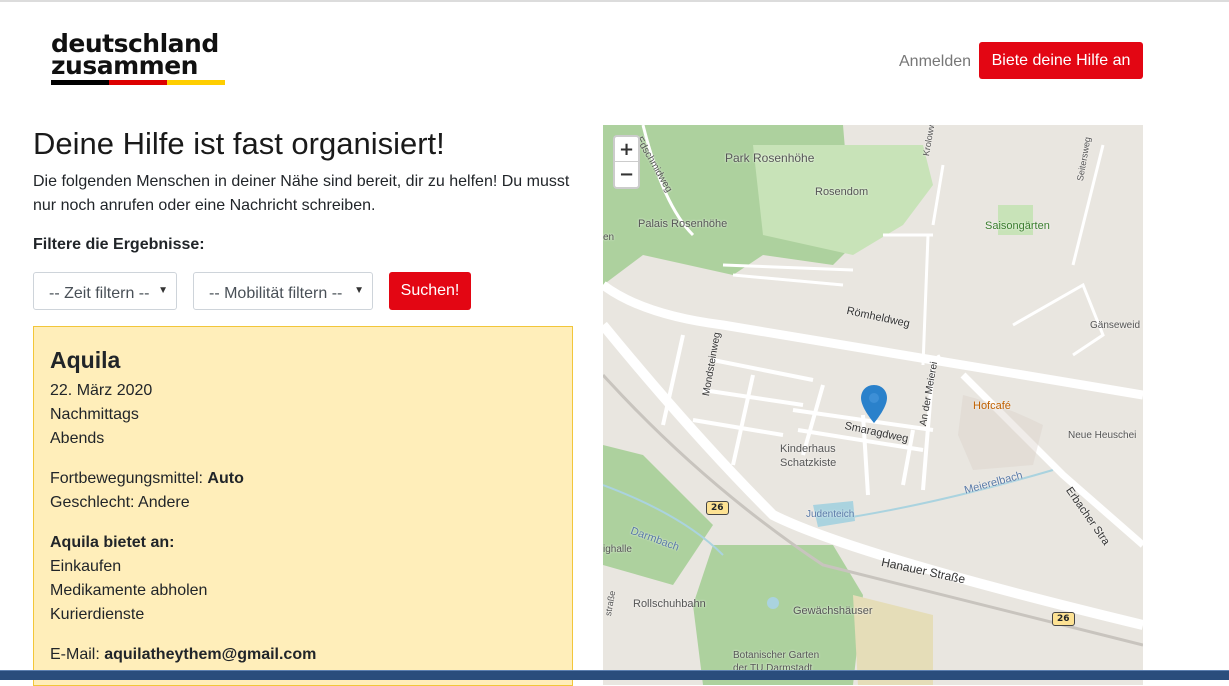 This screenshot has width=1229, height=686. What do you see at coordinates (617, 549) in the screenshot?
I see `map-label: ighalle` at bounding box center [617, 549].